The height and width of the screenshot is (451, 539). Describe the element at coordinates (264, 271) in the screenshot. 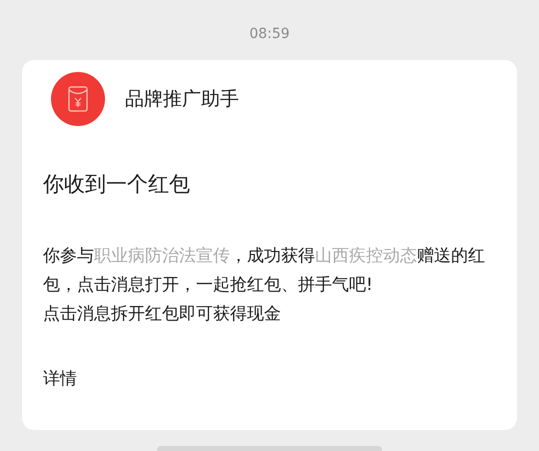

I see `message-text: 你参与职业病防治法宣传，成功获得山西疾控动态赠送的红包，点击消息打开，一起抢红包、拼手气吧!` at that location.